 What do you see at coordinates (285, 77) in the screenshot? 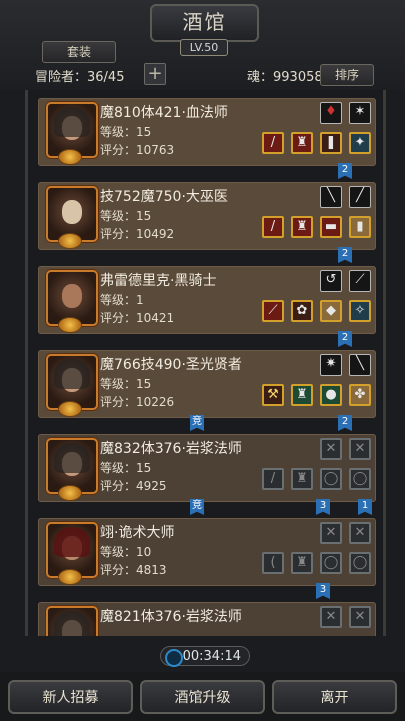
I see `soul-counter: 魂：993058` at bounding box center [285, 77].